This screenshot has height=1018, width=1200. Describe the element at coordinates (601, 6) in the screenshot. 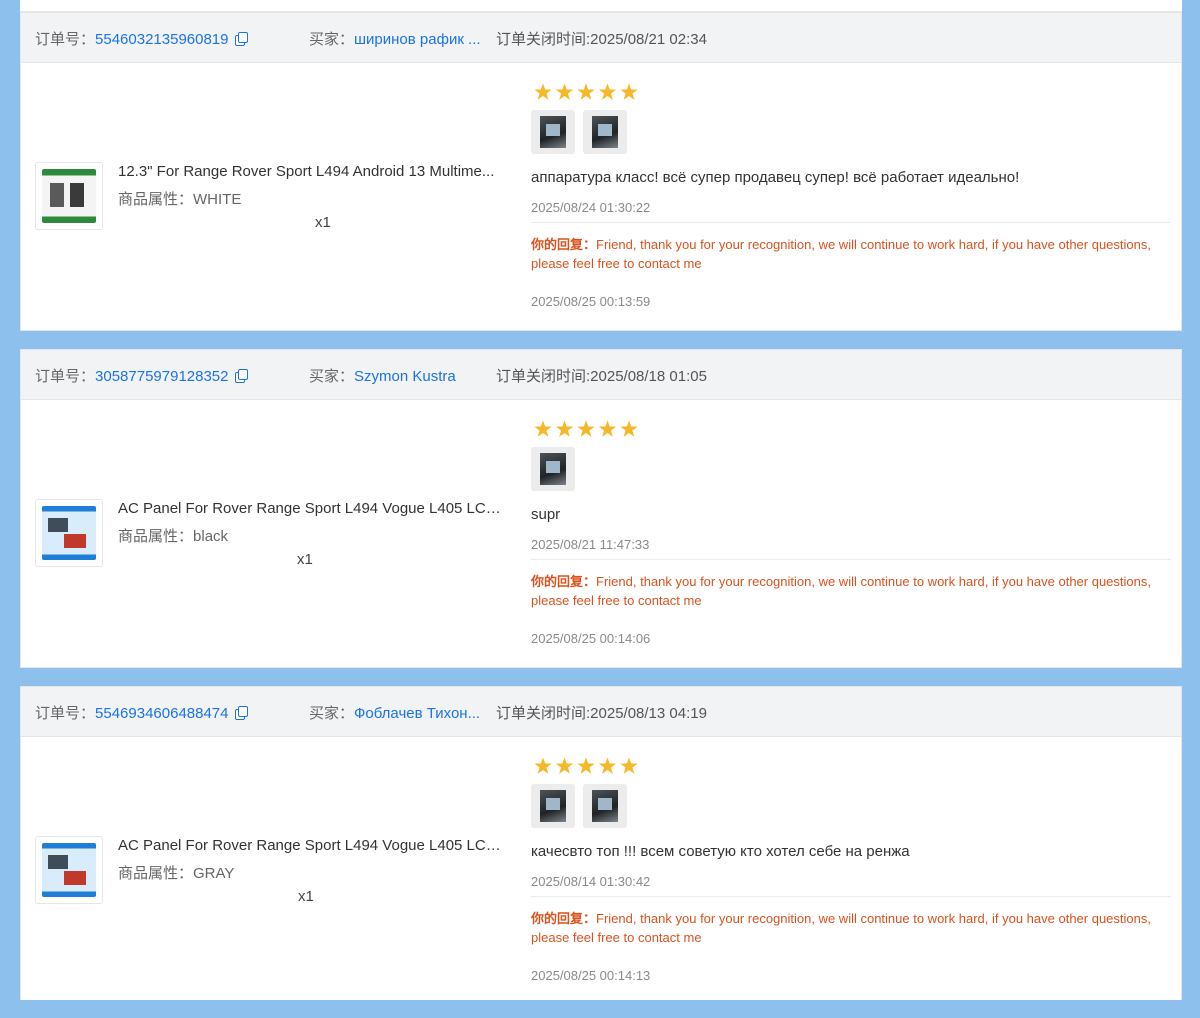

I see `previous-order-bottom` at that location.